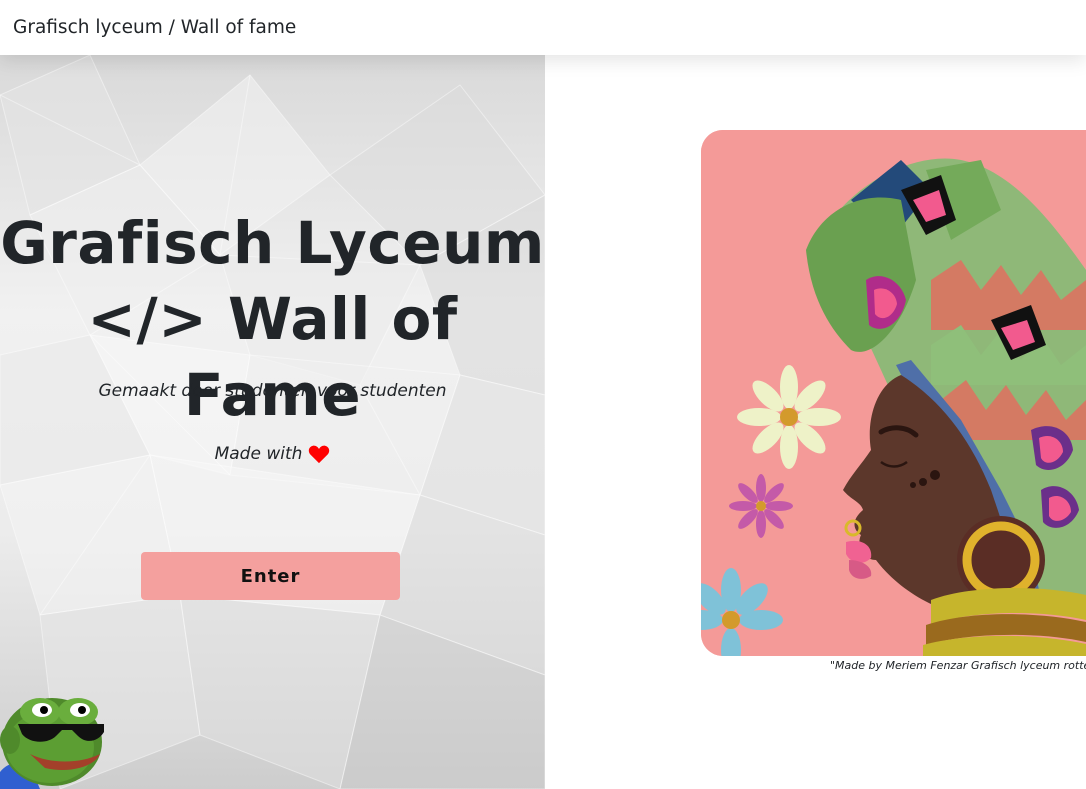 The height and width of the screenshot is (789, 1086). I want to click on navbar: Grafisch lyceum / Wall of fame, so click(543, 27).